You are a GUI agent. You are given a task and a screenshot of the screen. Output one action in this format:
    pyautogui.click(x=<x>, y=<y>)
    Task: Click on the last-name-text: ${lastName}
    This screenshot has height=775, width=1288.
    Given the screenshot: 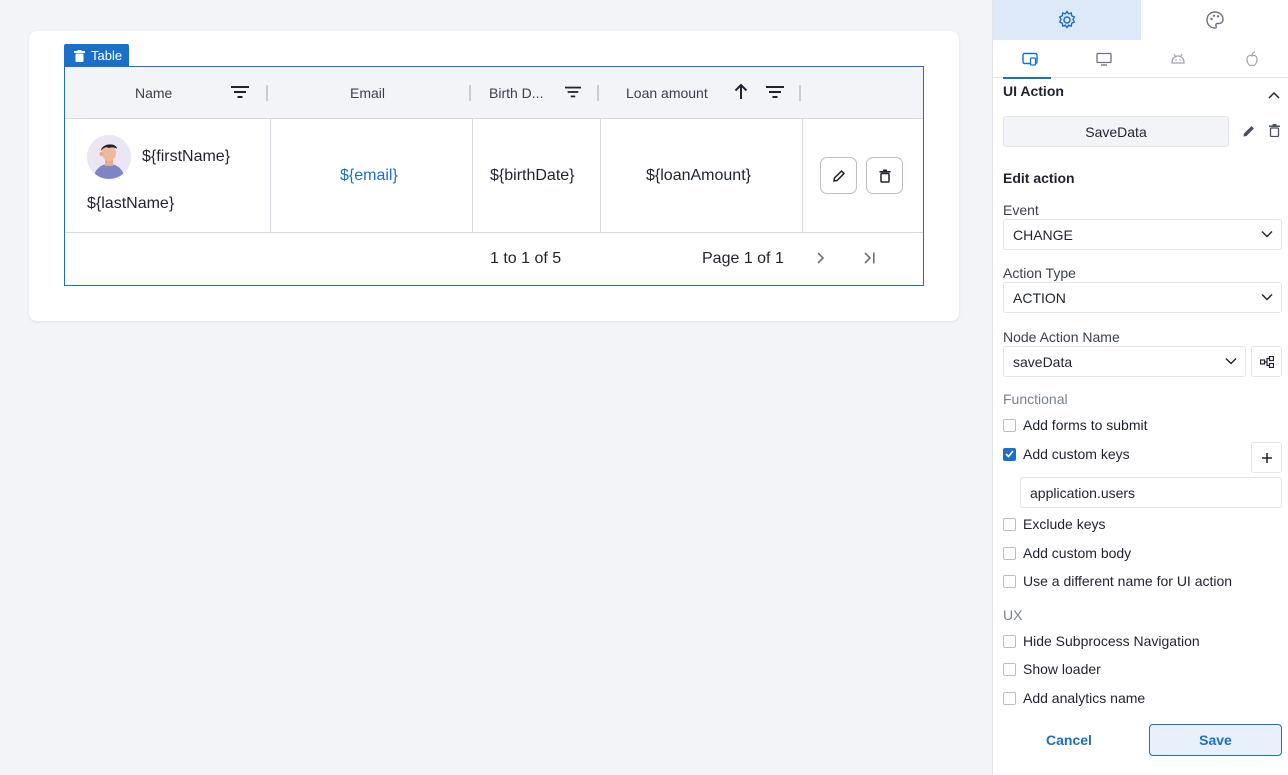 What is the action you would take?
    pyautogui.click(x=131, y=203)
    